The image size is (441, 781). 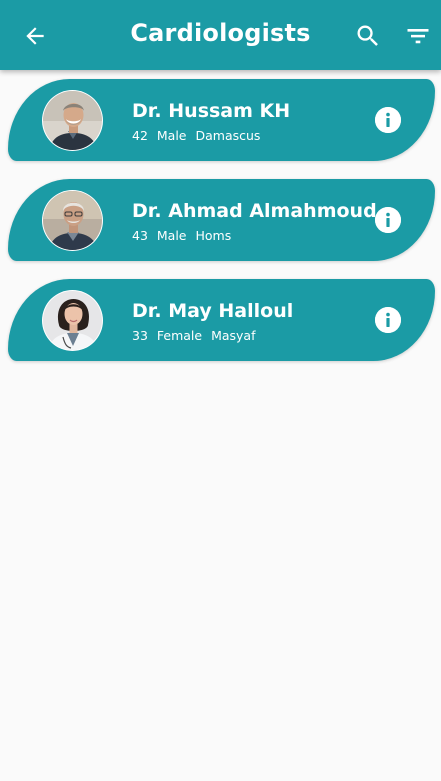 I want to click on doctor-age: 43, so click(x=140, y=235).